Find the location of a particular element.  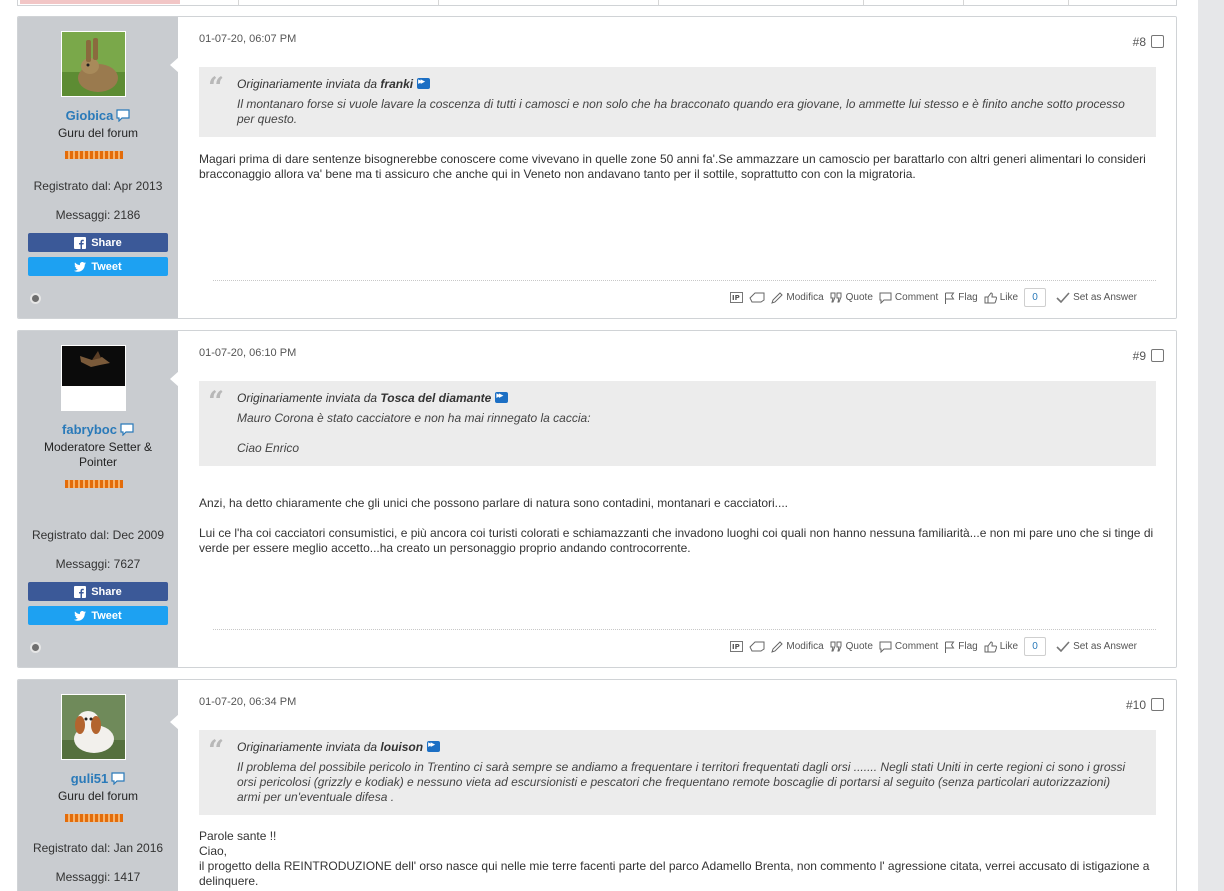

previous-post-highlight is located at coordinates (100, 2).